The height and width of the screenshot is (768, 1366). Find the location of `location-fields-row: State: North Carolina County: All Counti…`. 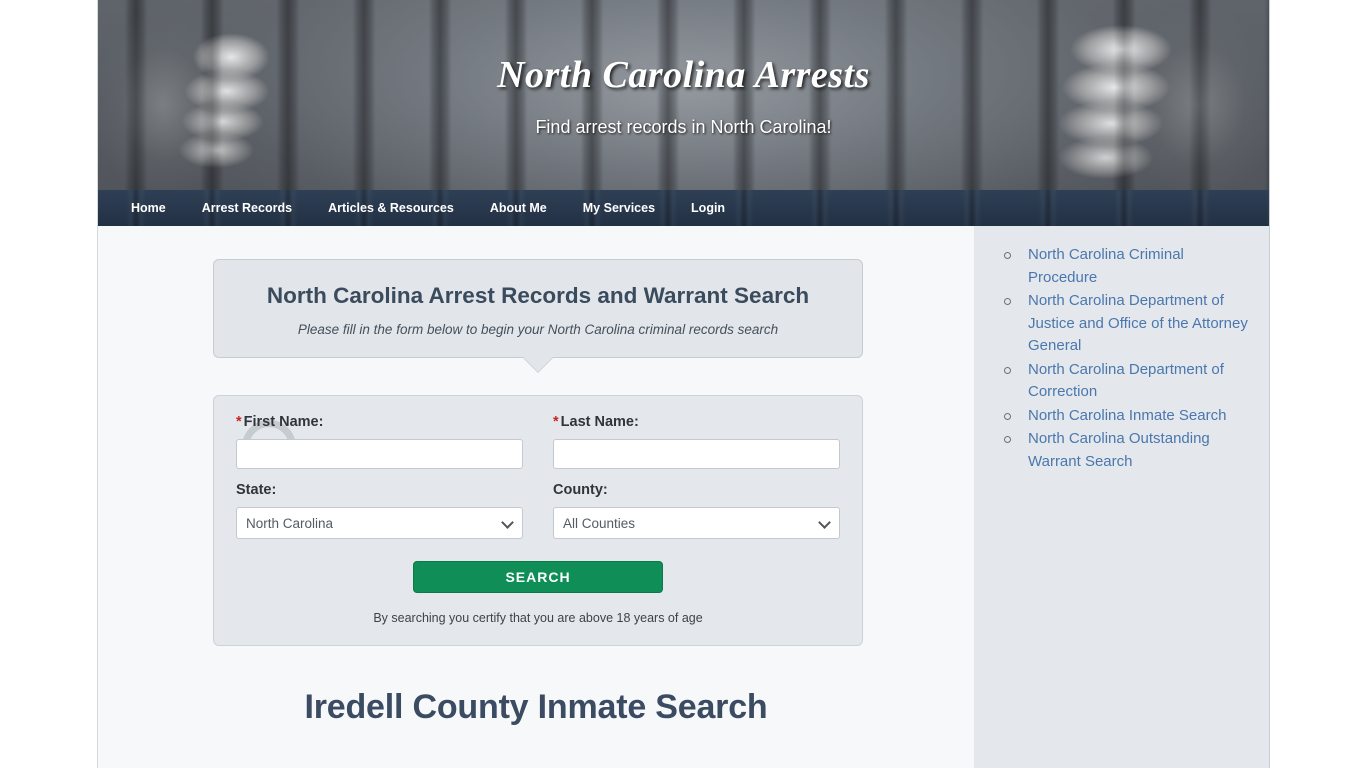

location-fields-row: State: North Carolina County: All Counti… is located at coordinates (538, 510).